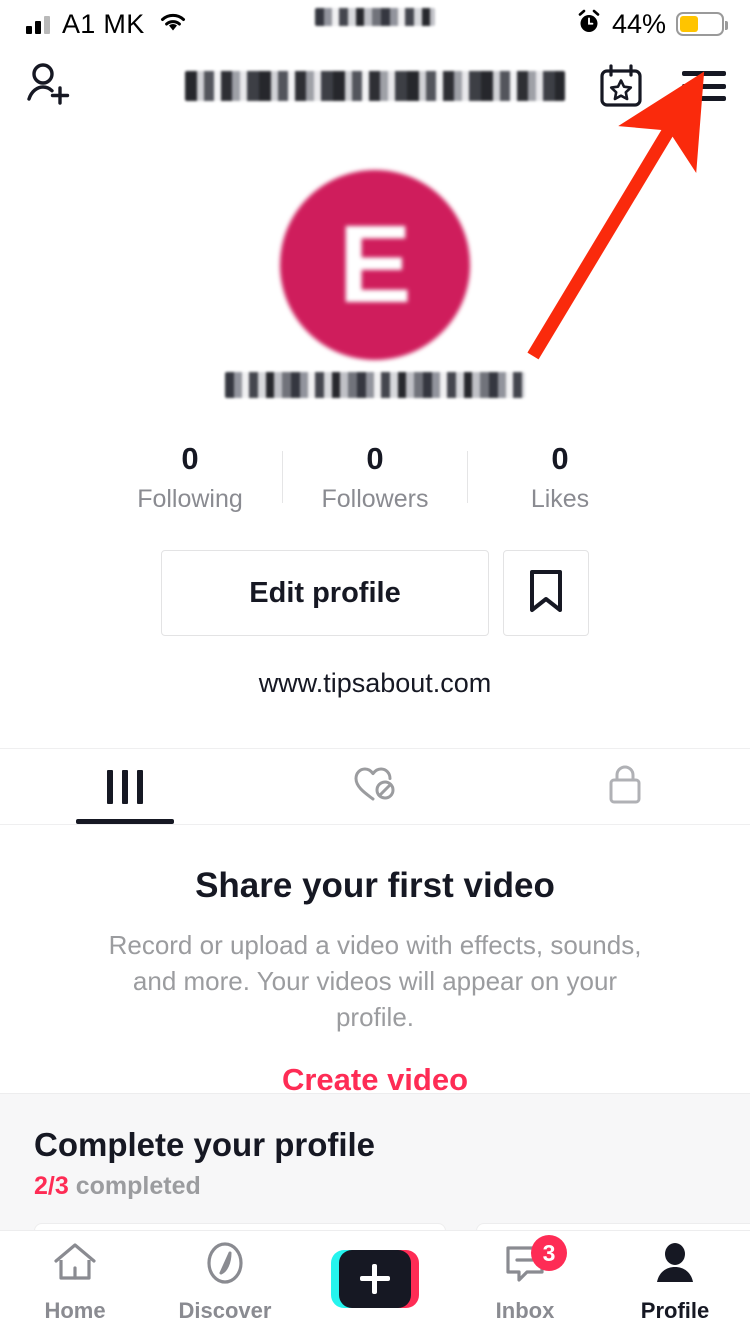 This screenshot has height=1334, width=750. Describe the element at coordinates (75, 1310) in the screenshot. I see `nav-label-home: Home` at that location.